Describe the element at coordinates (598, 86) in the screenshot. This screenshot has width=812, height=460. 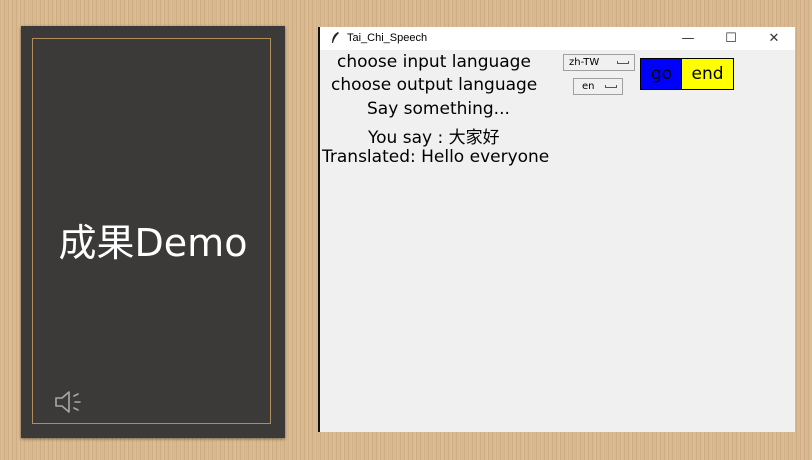
I see `output-language-select: en` at that location.